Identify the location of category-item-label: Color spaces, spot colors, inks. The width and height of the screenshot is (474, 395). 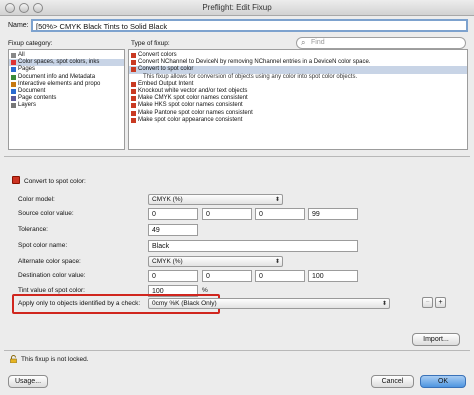
(59, 62).